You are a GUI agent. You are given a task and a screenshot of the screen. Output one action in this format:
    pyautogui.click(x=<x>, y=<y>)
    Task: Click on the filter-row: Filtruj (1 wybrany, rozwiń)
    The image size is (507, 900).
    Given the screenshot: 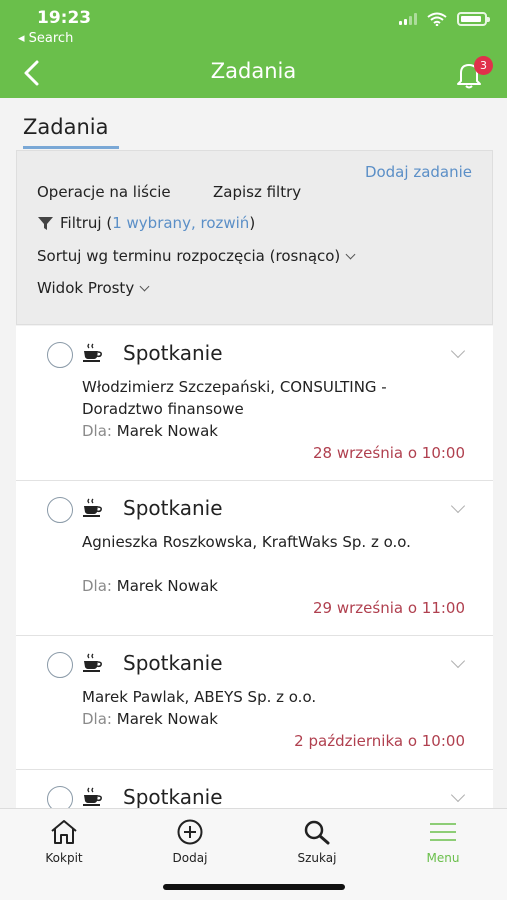 What is the action you would take?
    pyautogui.click(x=146, y=223)
    